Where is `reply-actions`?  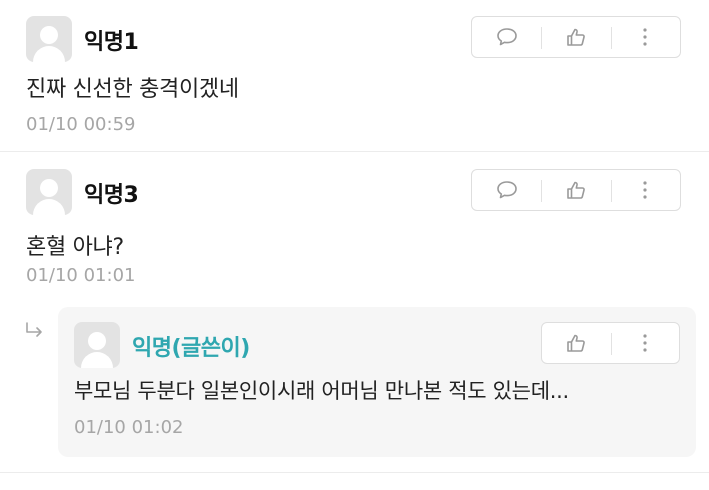 reply-actions is located at coordinates (610, 343).